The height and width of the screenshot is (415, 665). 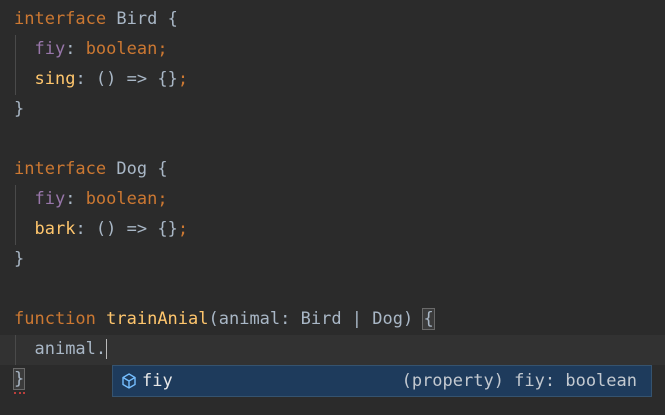 I want to click on method-name: sing, so click(x=55, y=79).